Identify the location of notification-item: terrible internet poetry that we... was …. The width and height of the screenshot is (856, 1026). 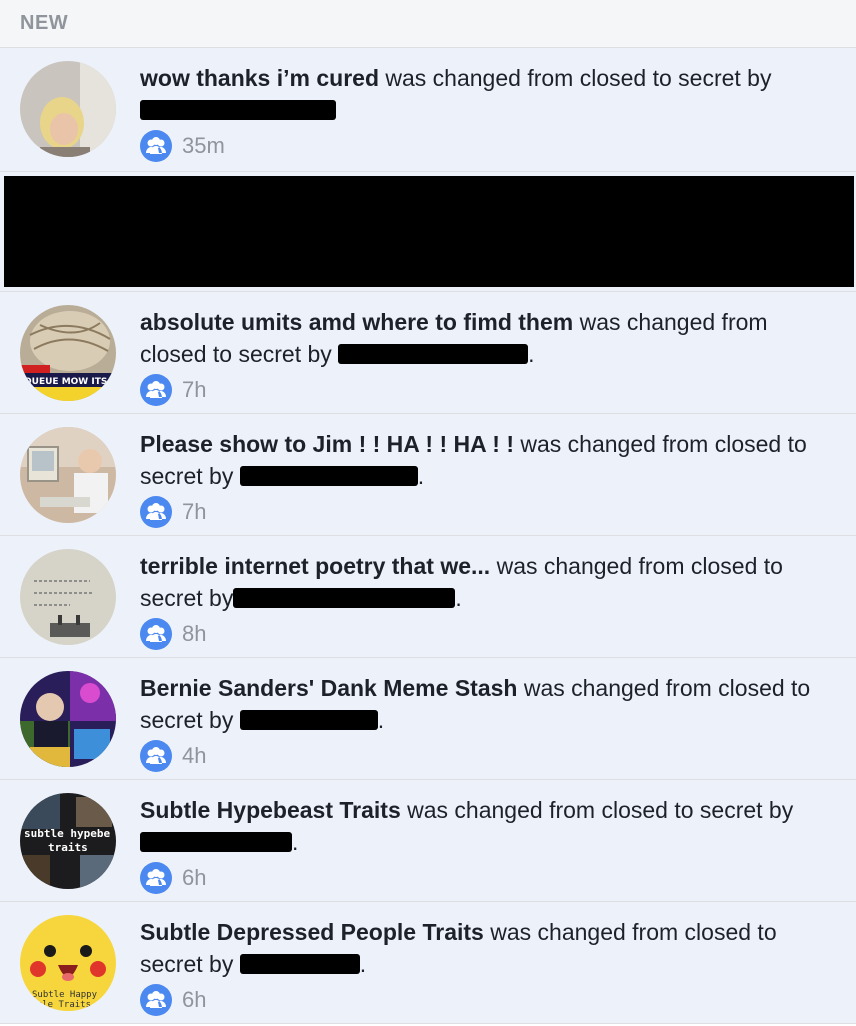
(428, 597).